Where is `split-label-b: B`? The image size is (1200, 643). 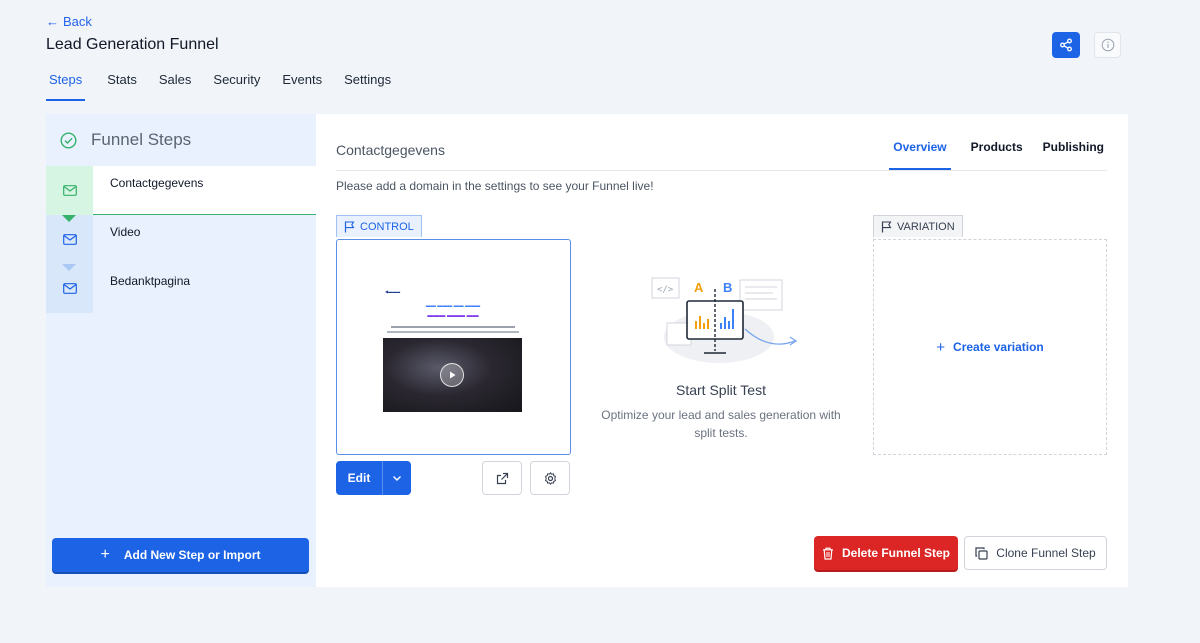
split-label-b: B is located at coordinates (728, 287).